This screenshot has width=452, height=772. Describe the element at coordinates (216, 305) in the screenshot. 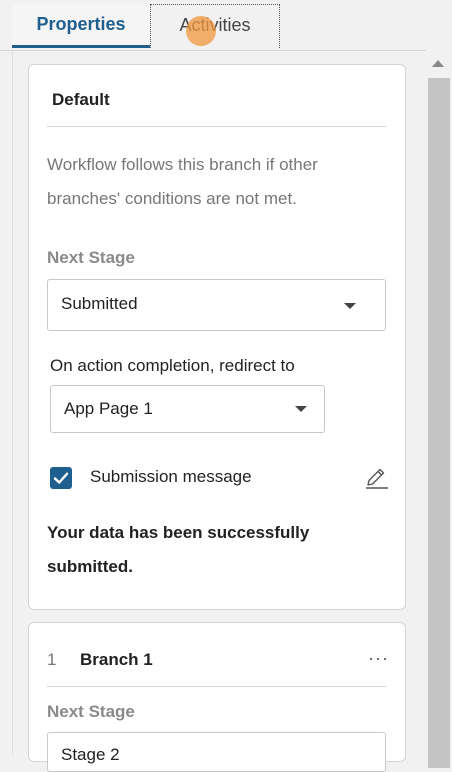

I see `next-stage-select: Submitted` at that location.